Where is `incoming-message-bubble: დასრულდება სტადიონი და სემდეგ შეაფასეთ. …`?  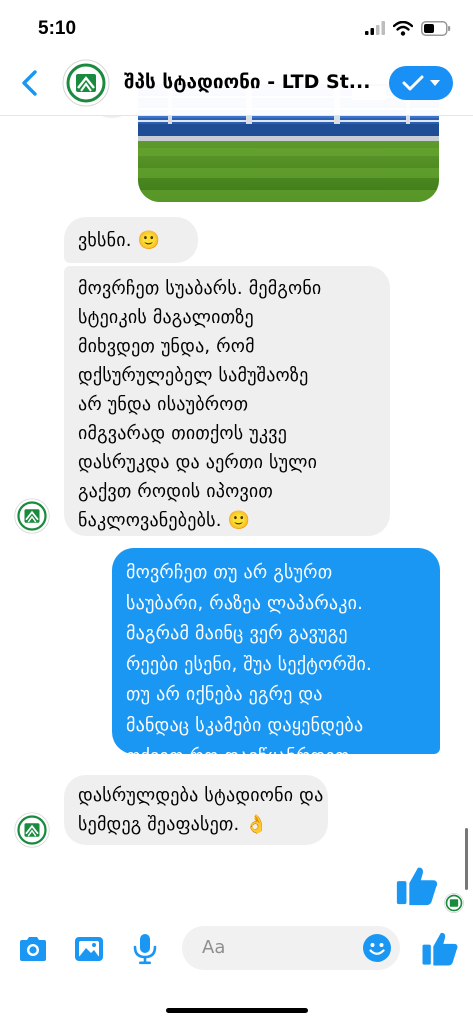
incoming-message-bubble: დასრულდება სტადიონი და სემდეგ შეაფასეთ. … is located at coordinates (196, 810).